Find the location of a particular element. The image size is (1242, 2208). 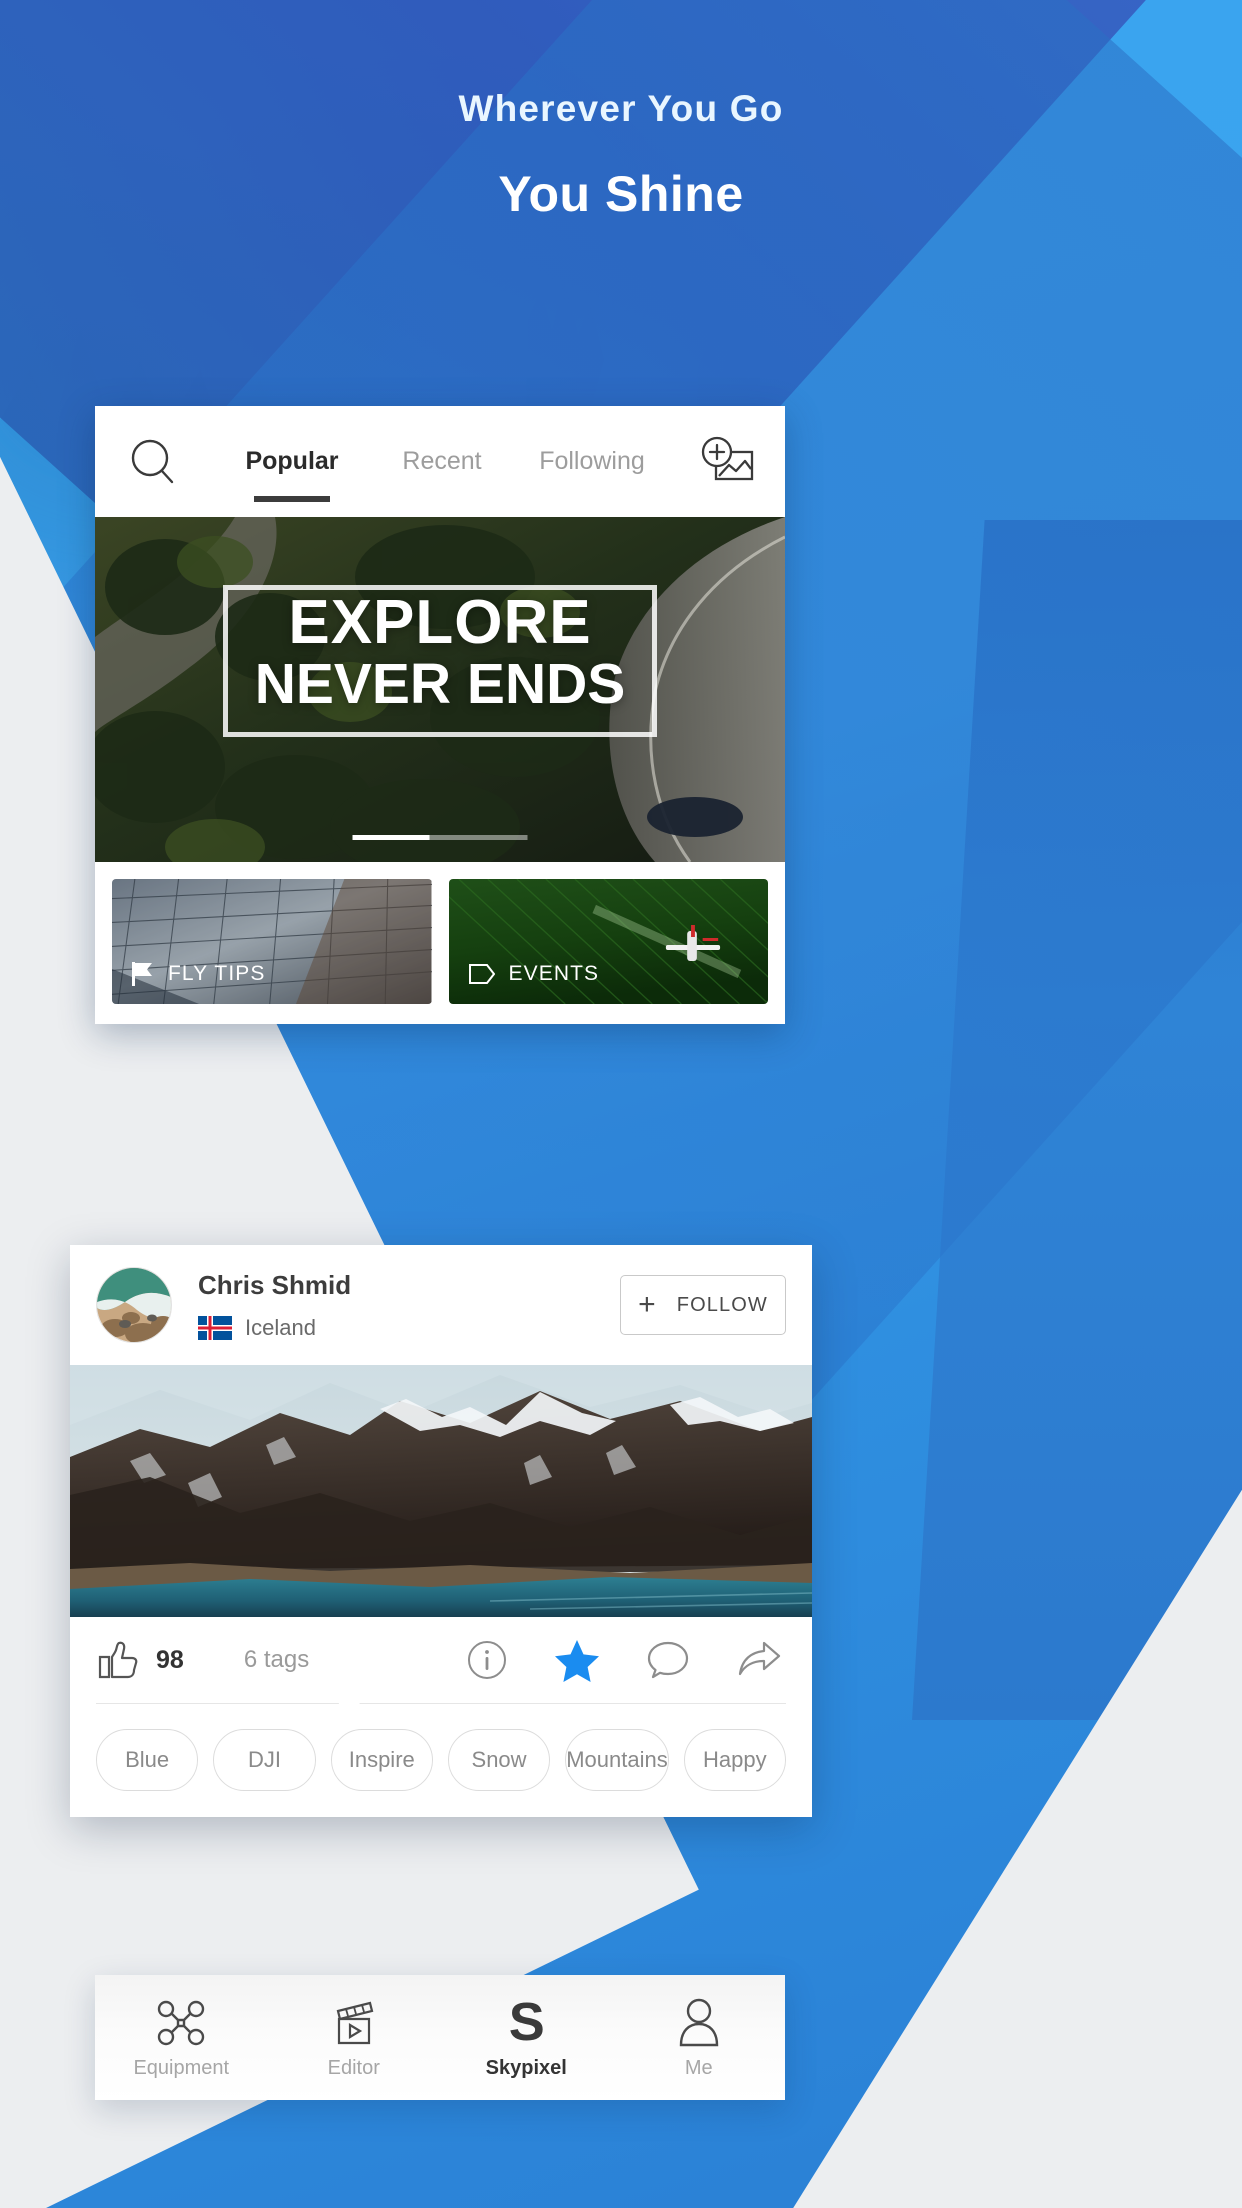

carousel-progress-indicator is located at coordinates (440, 837).